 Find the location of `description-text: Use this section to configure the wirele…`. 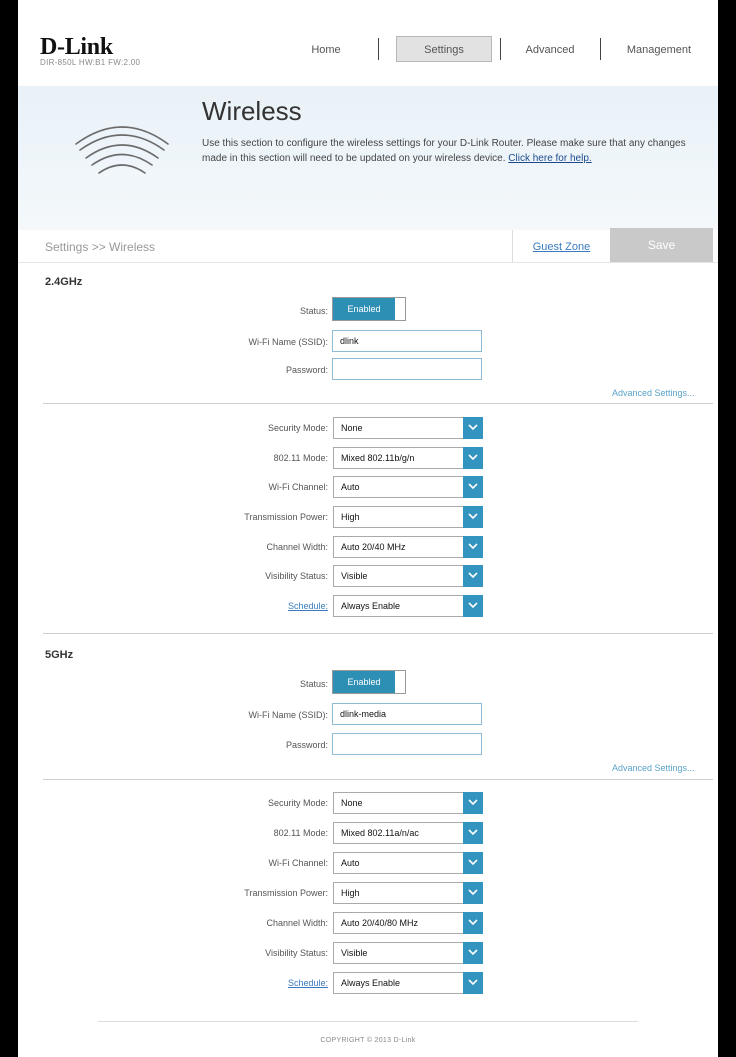

description-text: Use this section to configure the wirele… is located at coordinates (444, 151).